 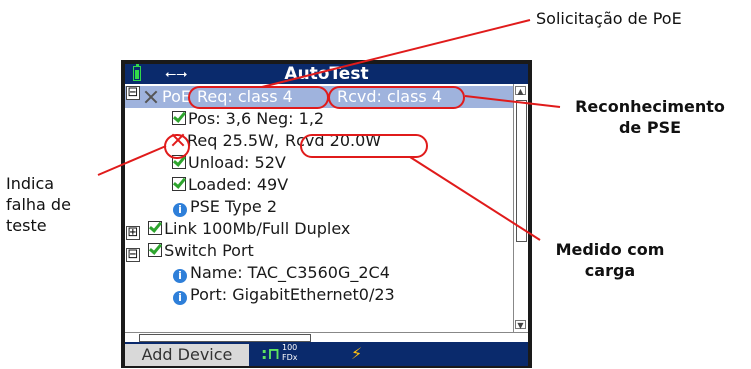 I want to click on leader-line-pse-ack, so click(x=512, y=101).